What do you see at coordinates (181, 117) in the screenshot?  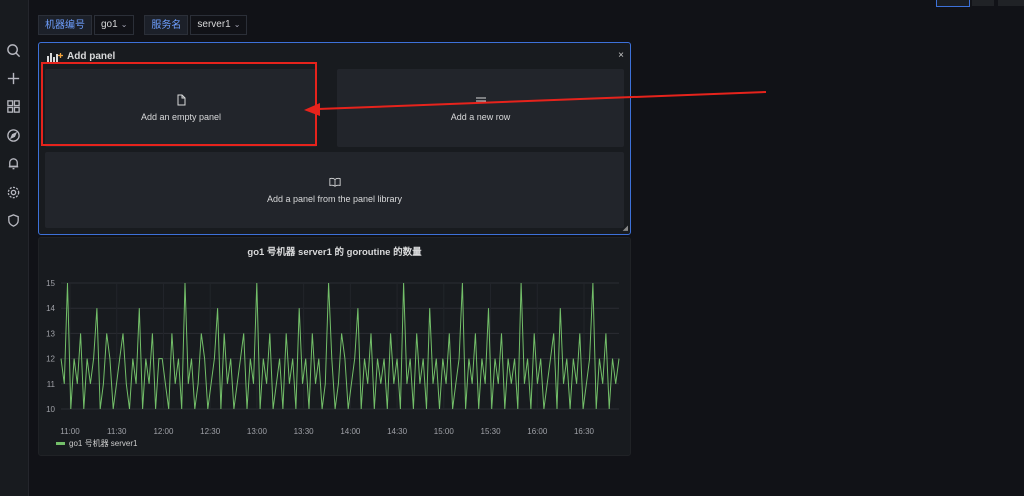 I see `add-empty-panel-label: Add an empty panel` at bounding box center [181, 117].